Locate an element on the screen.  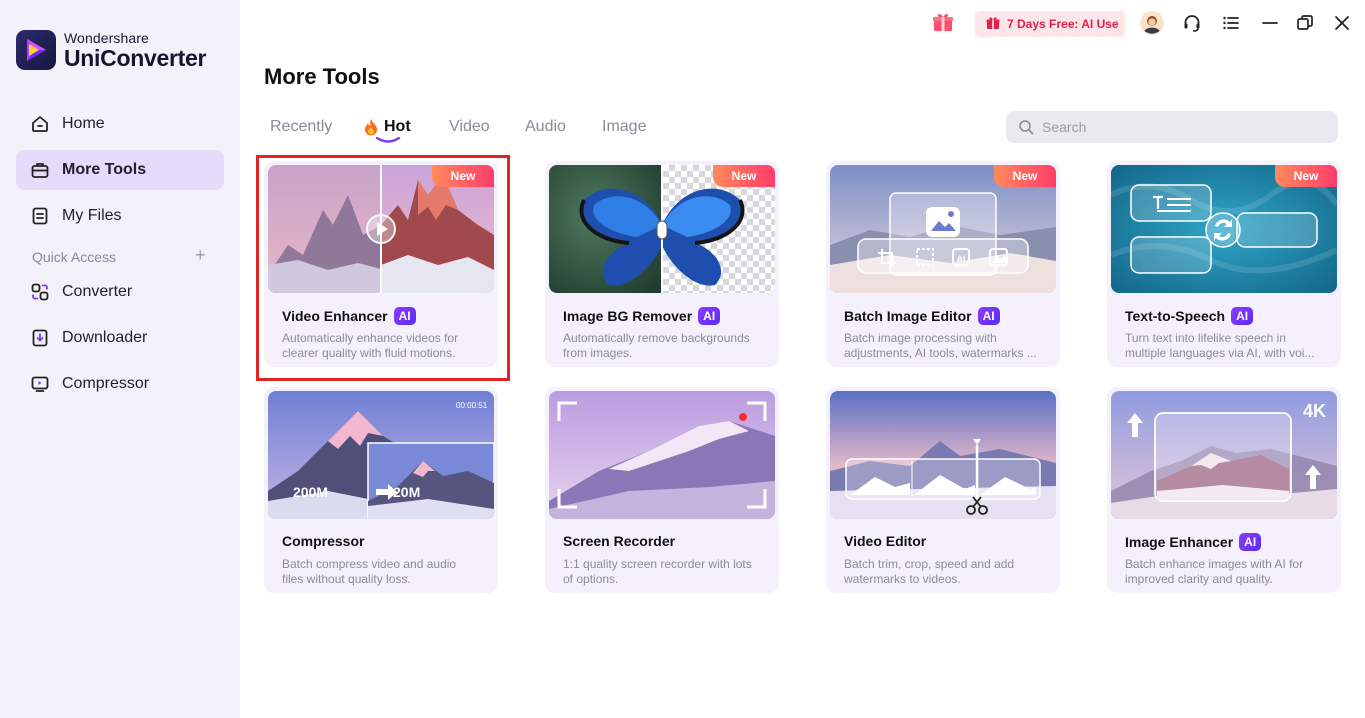
card-title: Screen Recorder is located at coordinates (619, 541).